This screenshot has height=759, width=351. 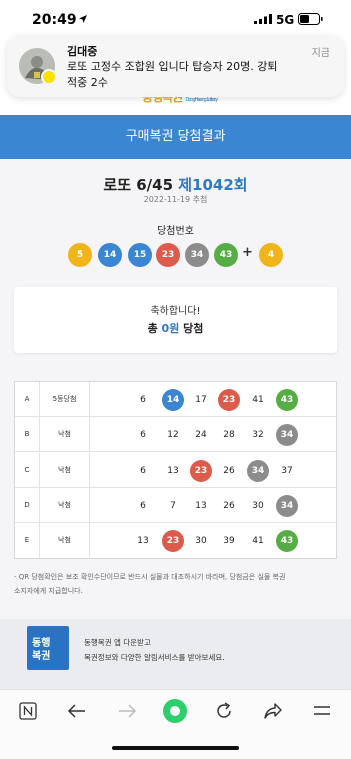 I want to click on ticket-number: 17, so click(x=201, y=400).